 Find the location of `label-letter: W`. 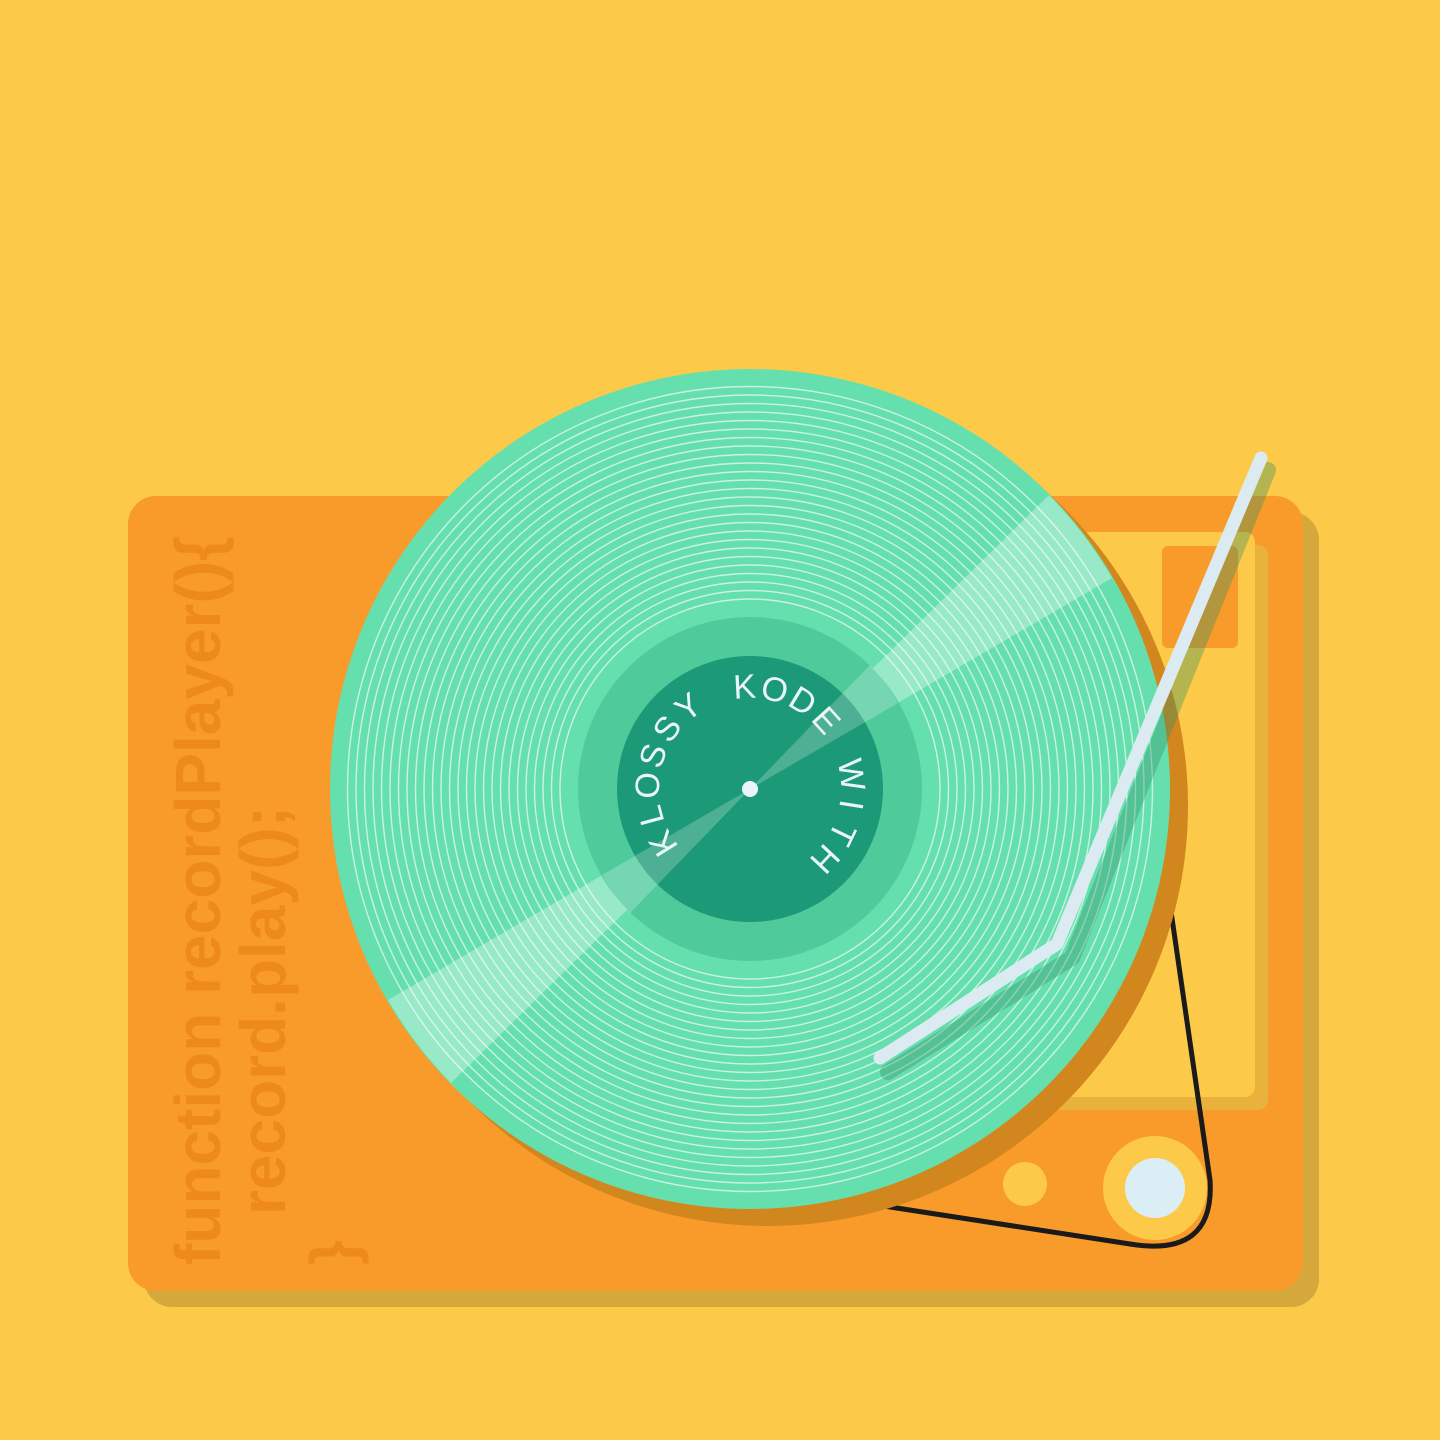

label-letter: W is located at coordinates (851, 774).